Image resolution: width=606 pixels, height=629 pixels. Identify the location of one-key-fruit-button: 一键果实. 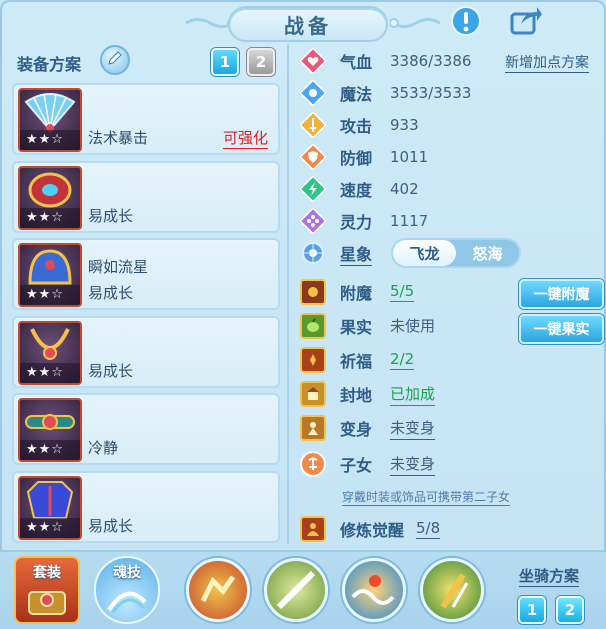
(561, 329).